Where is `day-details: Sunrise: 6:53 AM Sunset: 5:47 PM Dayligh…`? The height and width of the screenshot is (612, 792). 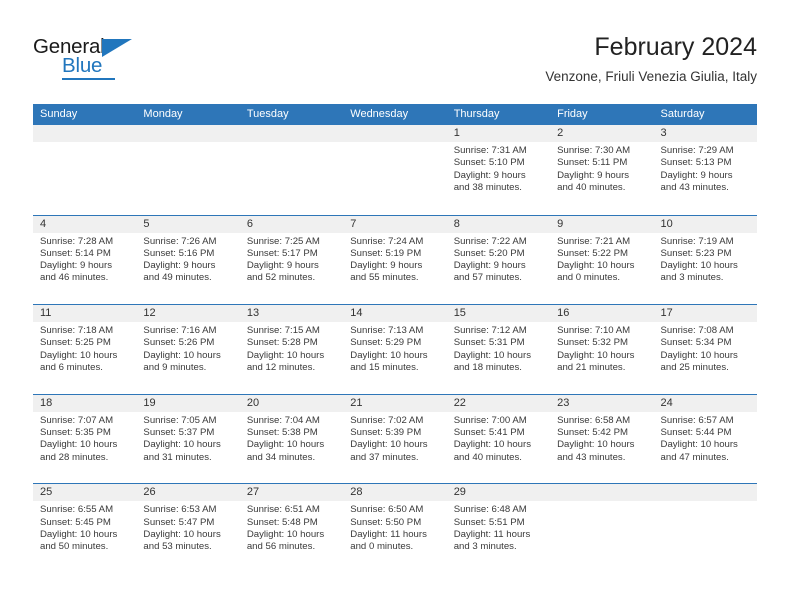 day-details: Sunrise: 6:53 AM Sunset: 5:47 PM Dayligh… is located at coordinates (187, 527).